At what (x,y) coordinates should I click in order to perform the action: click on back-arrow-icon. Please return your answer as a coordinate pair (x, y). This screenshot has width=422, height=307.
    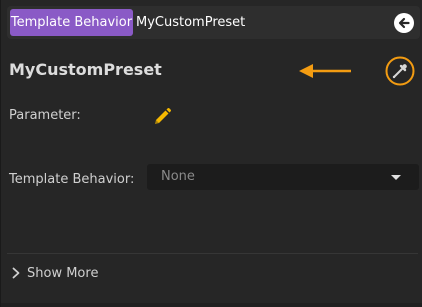
    Looking at the image, I should click on (404, 23).